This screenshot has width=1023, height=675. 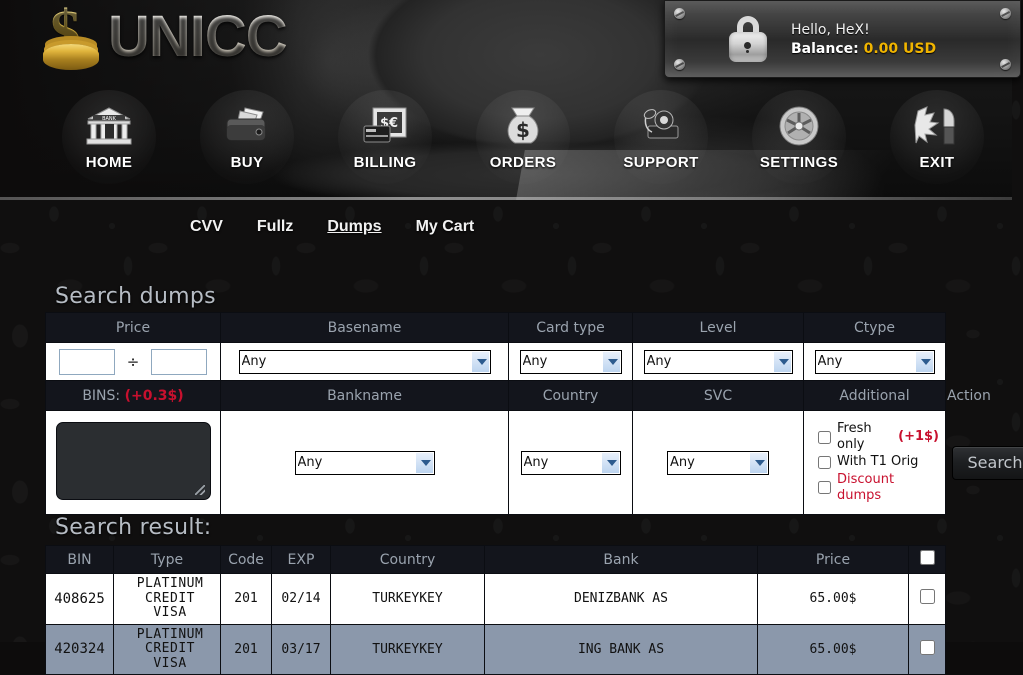 I want to click on country-cell: Any, so click(x=570, y=462).